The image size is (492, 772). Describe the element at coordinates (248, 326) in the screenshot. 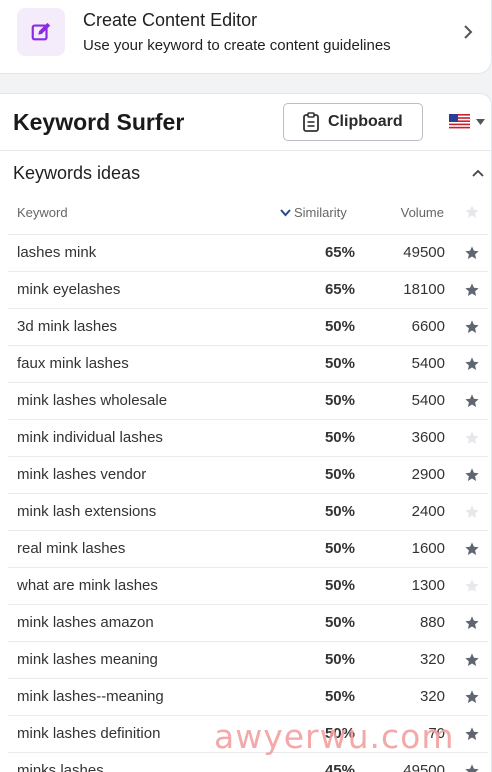

I see `table-row: 3d mink lashes 50% 6600` at that location.